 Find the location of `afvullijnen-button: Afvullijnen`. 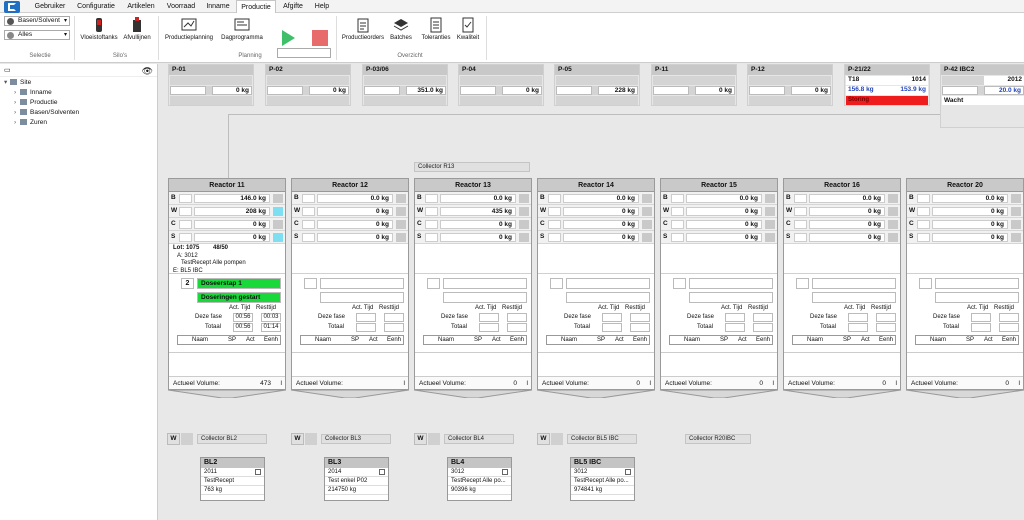

afvullijnen-button: Afvullijnen is located at coordinates (137, 29).